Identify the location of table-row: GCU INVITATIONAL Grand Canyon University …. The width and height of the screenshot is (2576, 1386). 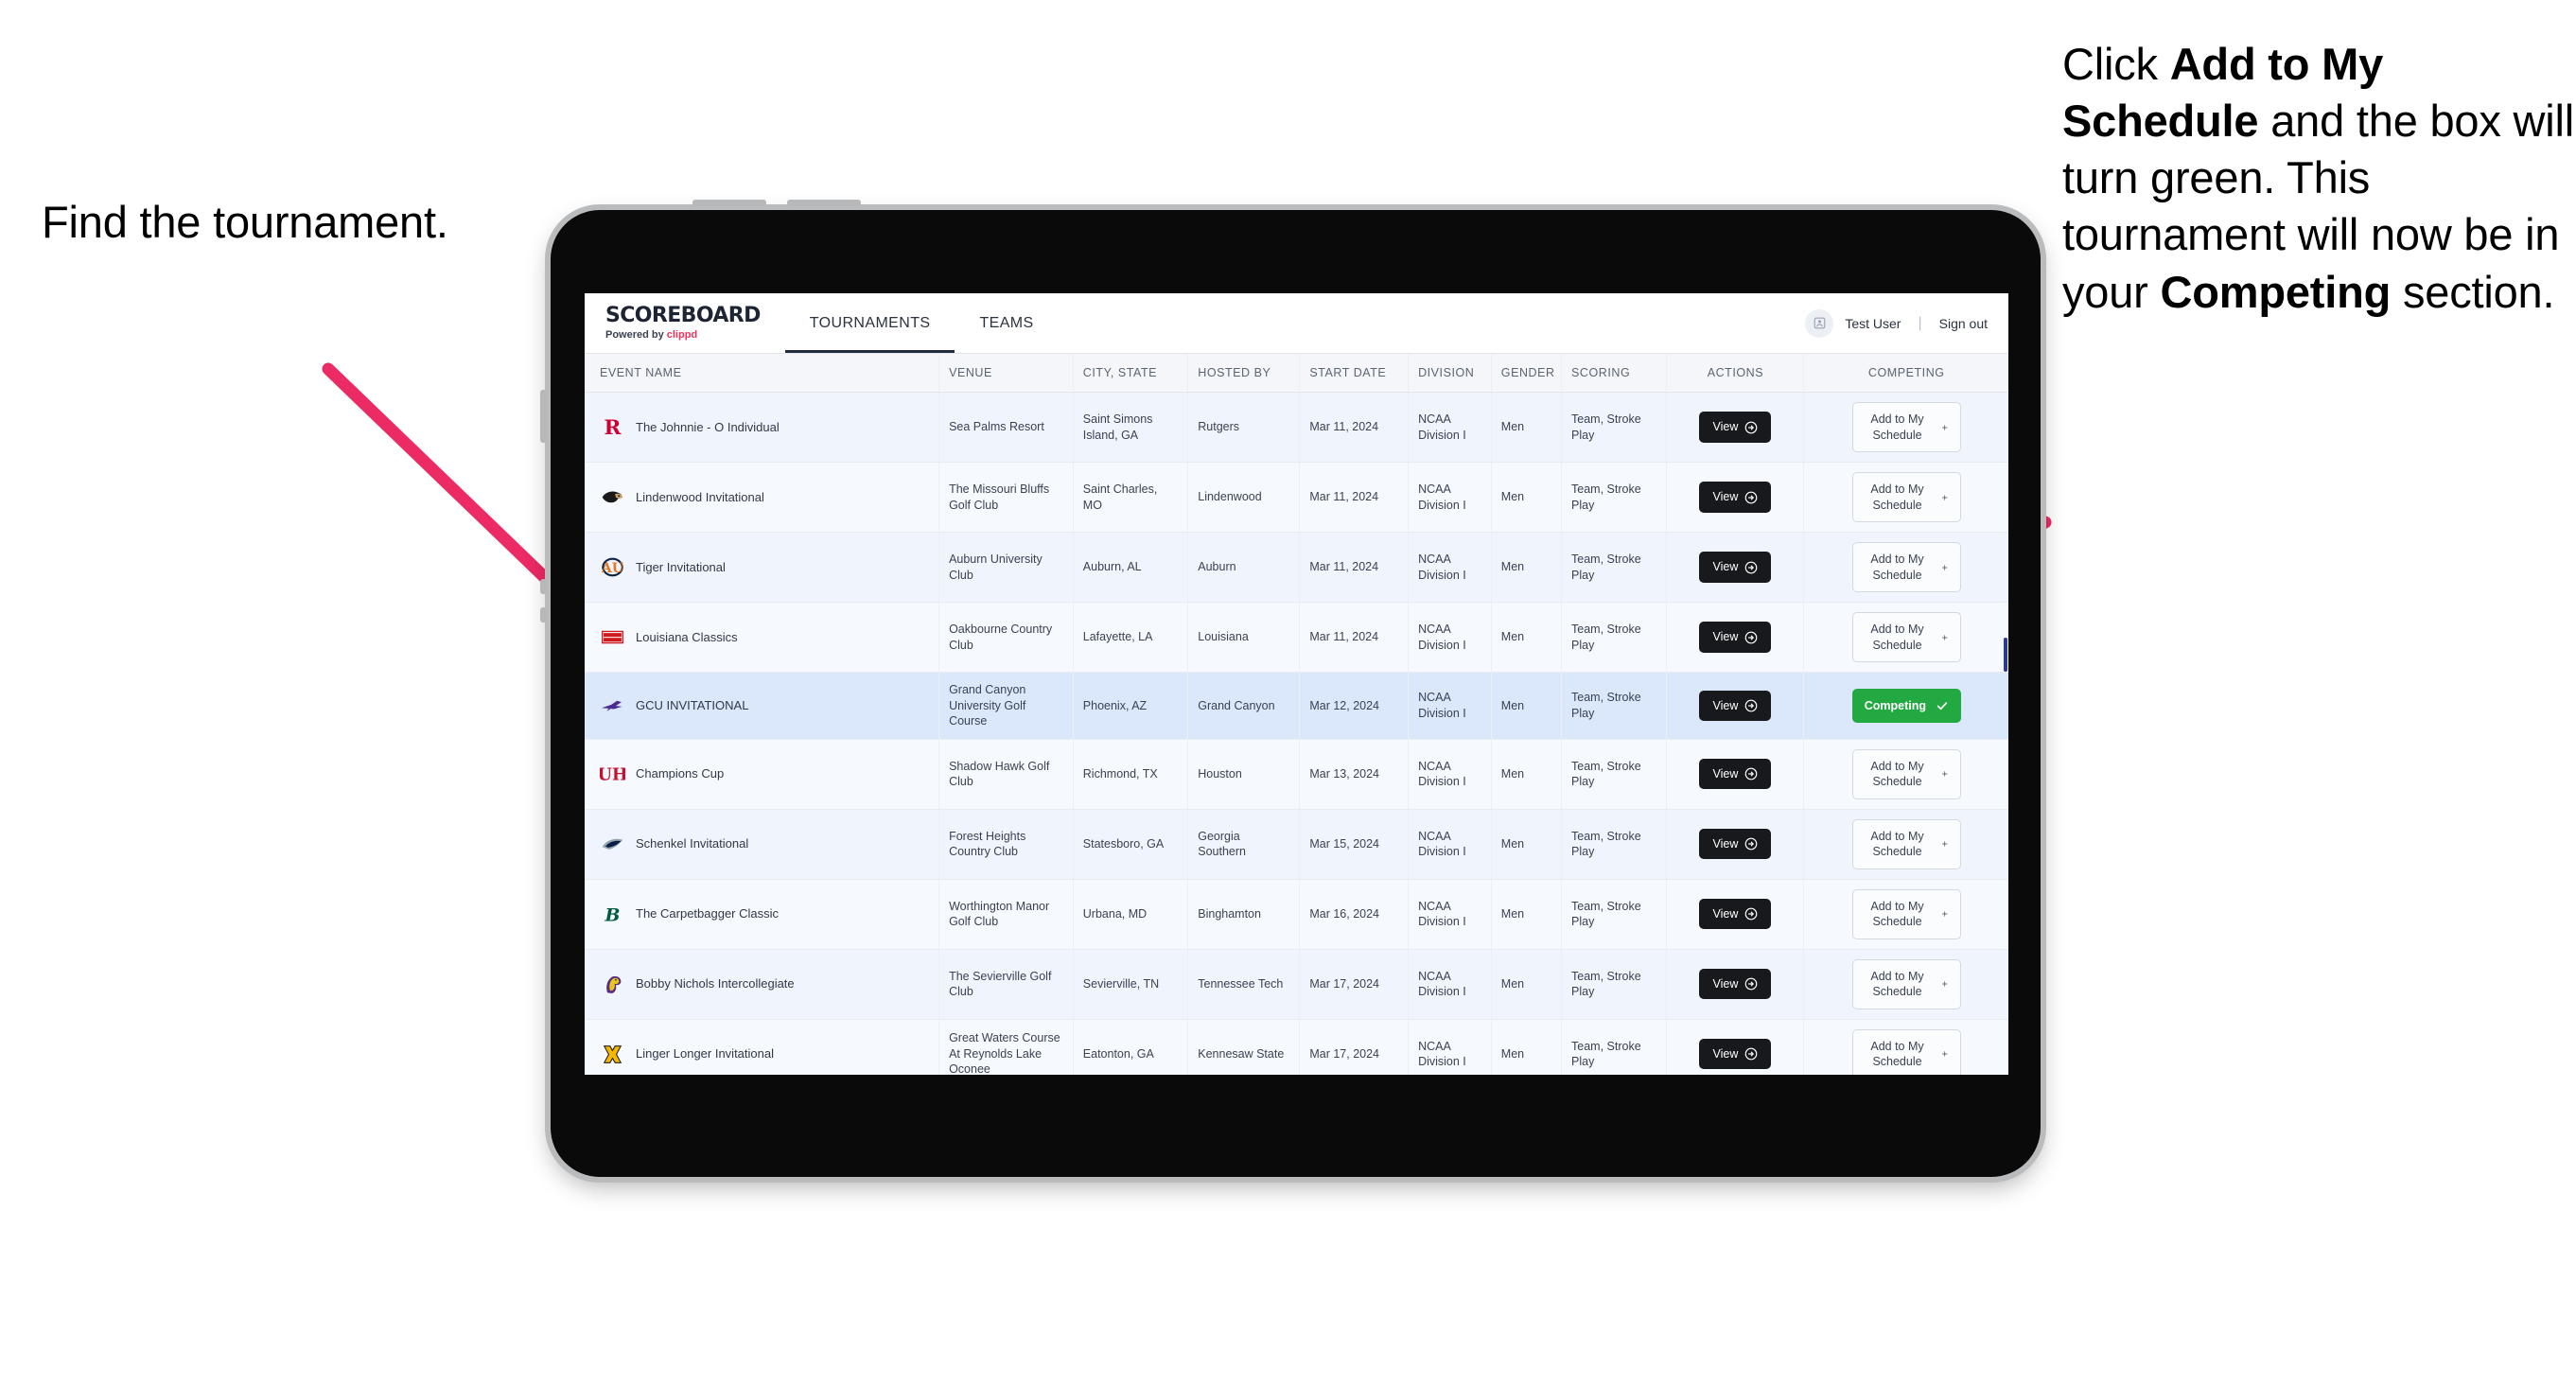
(1297, 706).